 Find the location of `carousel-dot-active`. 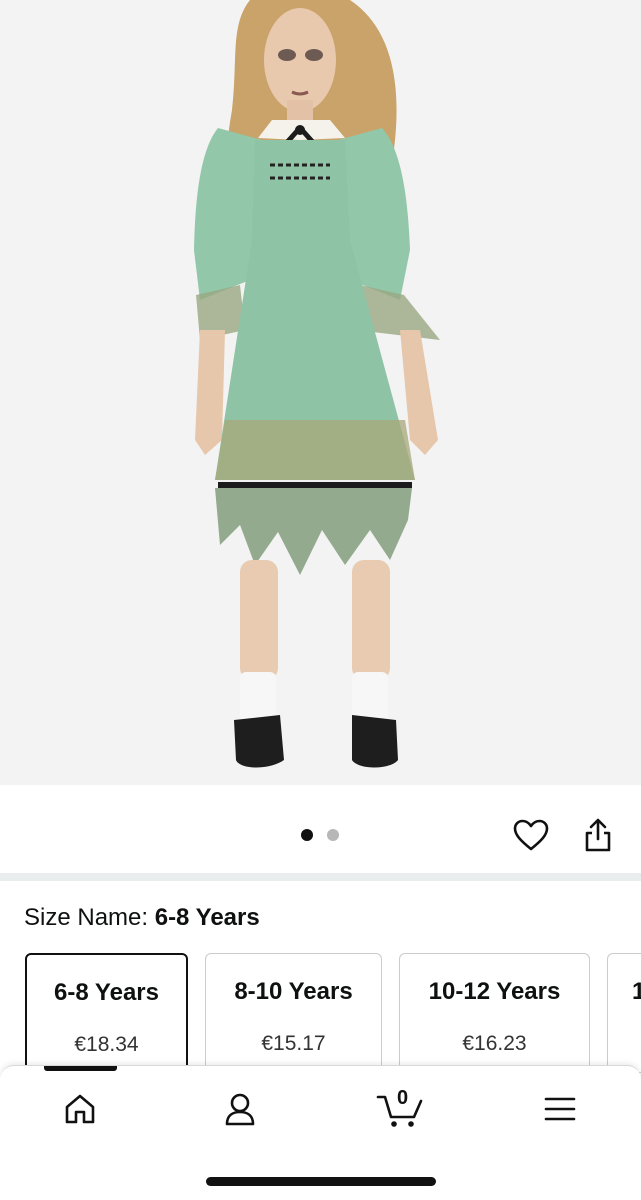

carousel-dot-active is located at coordinates (307, 835).